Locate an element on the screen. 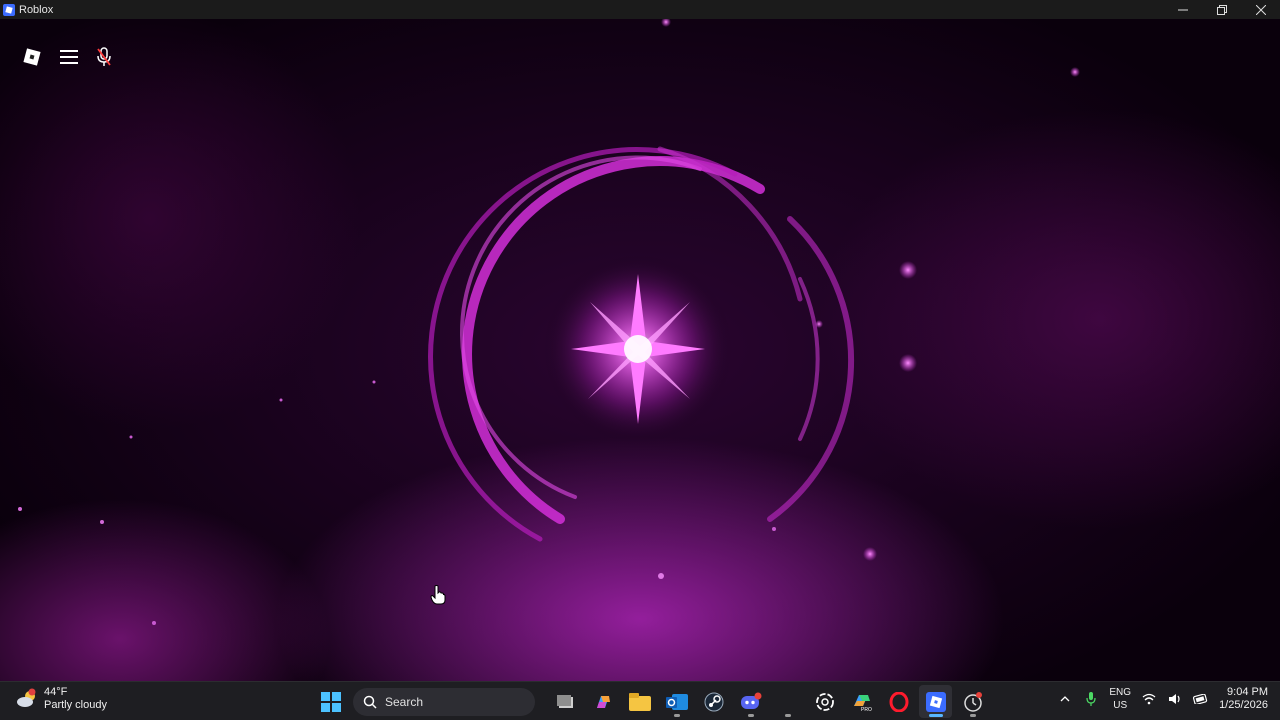 The image size is (1280, 720). chatgpt-icon is located at coordinates (824, 701).